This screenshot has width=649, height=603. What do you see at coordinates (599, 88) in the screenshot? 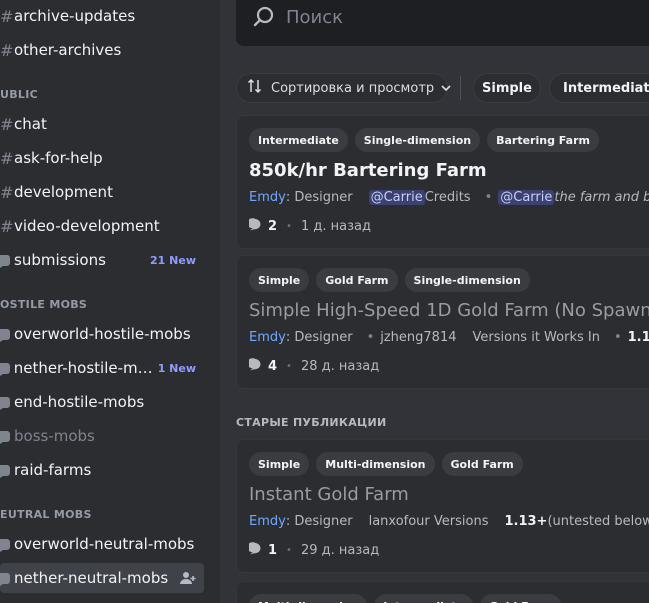
I see `filter-tag-intermediate: Intermediate` at bounding box center [599, 88].